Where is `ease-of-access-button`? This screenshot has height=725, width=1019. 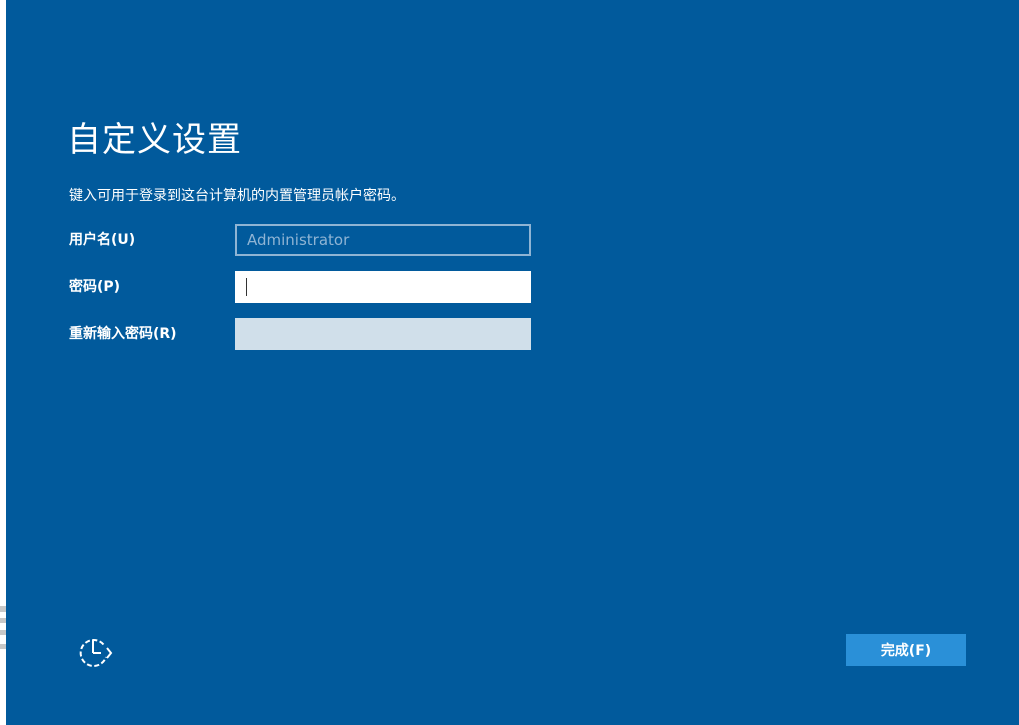
ease-of-access-button is located at coordinates (96, 652).